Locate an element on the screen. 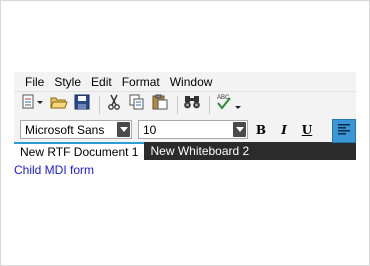 The height and width of the screenshot is (266, 370). align-left-button is located at coordinates (344, 131).